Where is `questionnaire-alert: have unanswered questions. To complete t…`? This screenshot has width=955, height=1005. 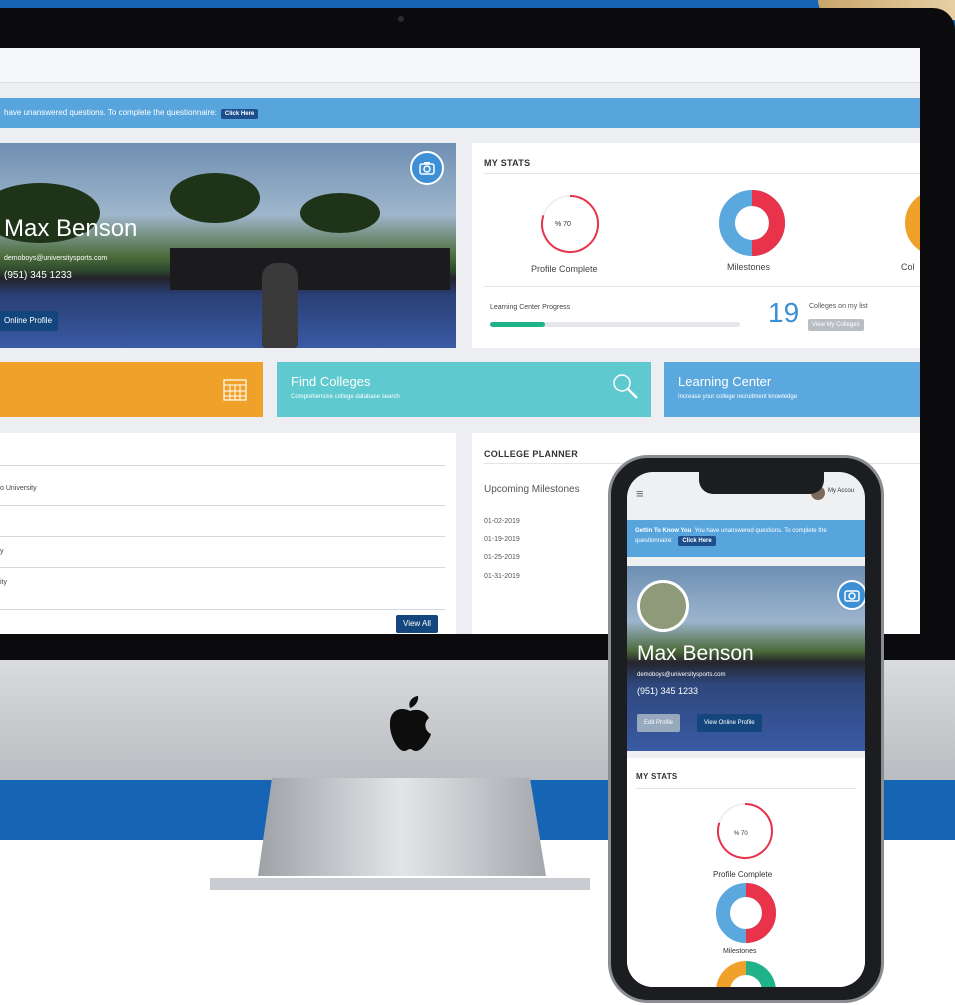 questionnaire-alert: have unanswered questions. To complete t… is located at coordinates (460, 113).